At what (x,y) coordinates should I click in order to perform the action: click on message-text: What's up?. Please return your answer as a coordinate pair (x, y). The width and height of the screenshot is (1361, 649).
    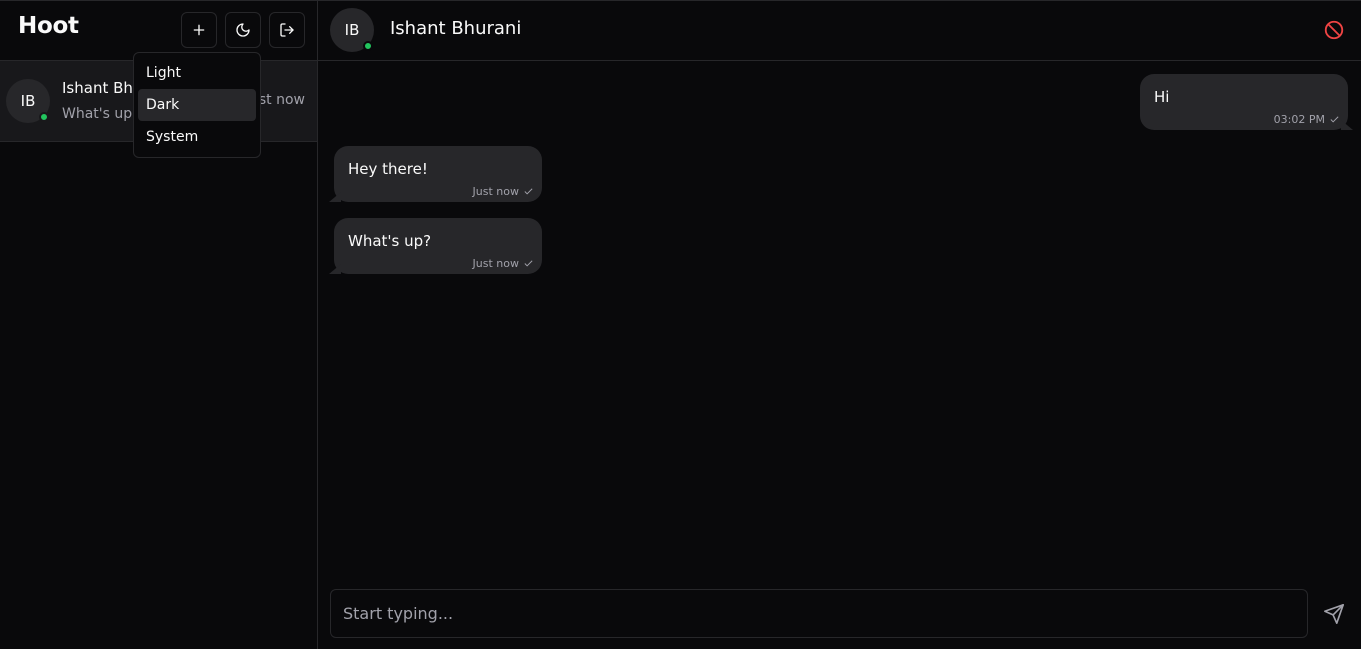
    Looking at the image, I should click on (390, 241).